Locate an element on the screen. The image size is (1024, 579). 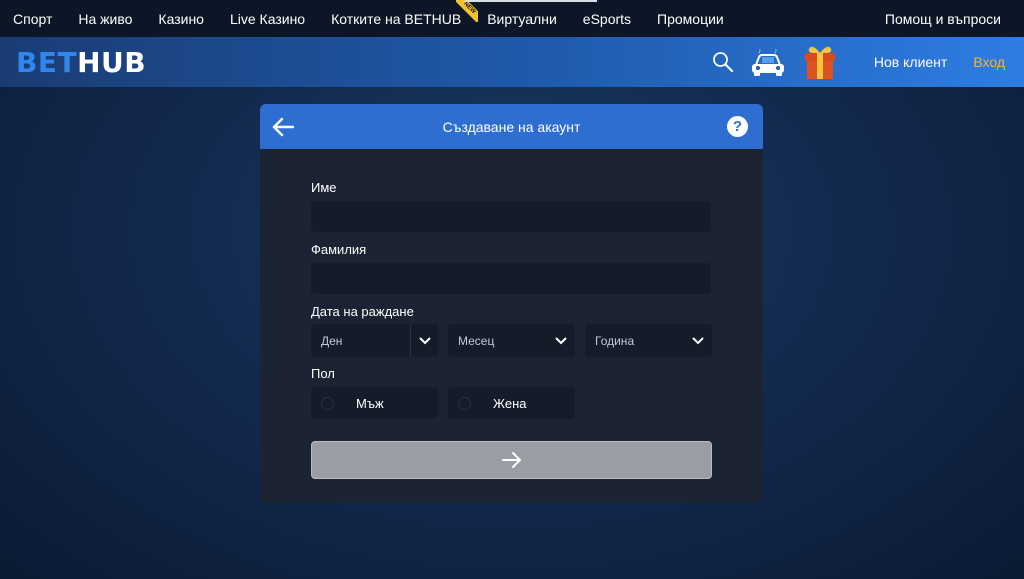
site-header: BETHUB ♪ ♪ Нов клиент Вход is located at coordinates (512, 62).